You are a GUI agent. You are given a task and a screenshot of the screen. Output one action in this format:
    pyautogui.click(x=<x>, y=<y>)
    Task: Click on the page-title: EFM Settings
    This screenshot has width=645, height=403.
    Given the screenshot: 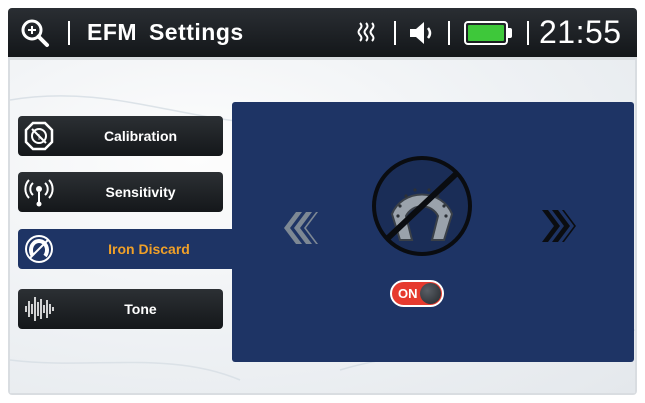 What is the action you would take?
    pyautogui.click(x=165, y=32)
    